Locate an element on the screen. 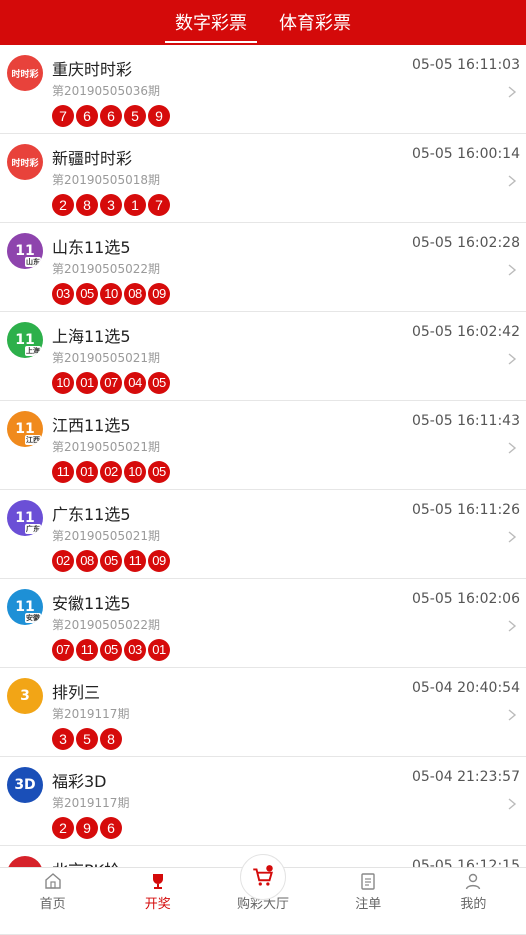 The width and height of the screenshot is (526, 935). number-ball: 03 is located at coordinates (135, 650).